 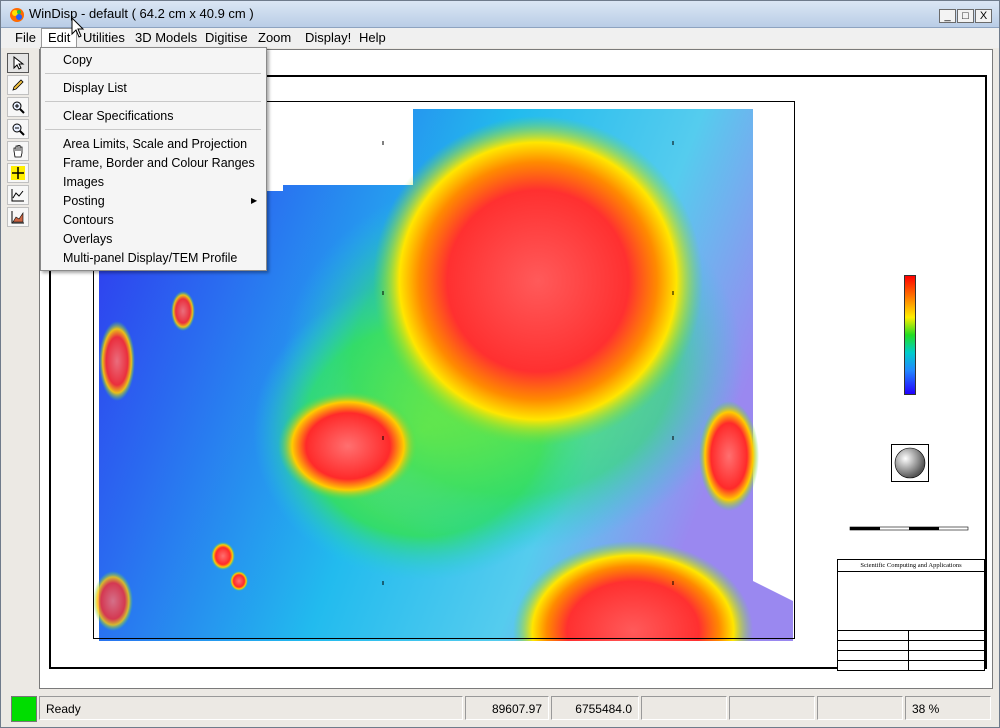 I want to click on pan-tool, so click(x=18, y=151).